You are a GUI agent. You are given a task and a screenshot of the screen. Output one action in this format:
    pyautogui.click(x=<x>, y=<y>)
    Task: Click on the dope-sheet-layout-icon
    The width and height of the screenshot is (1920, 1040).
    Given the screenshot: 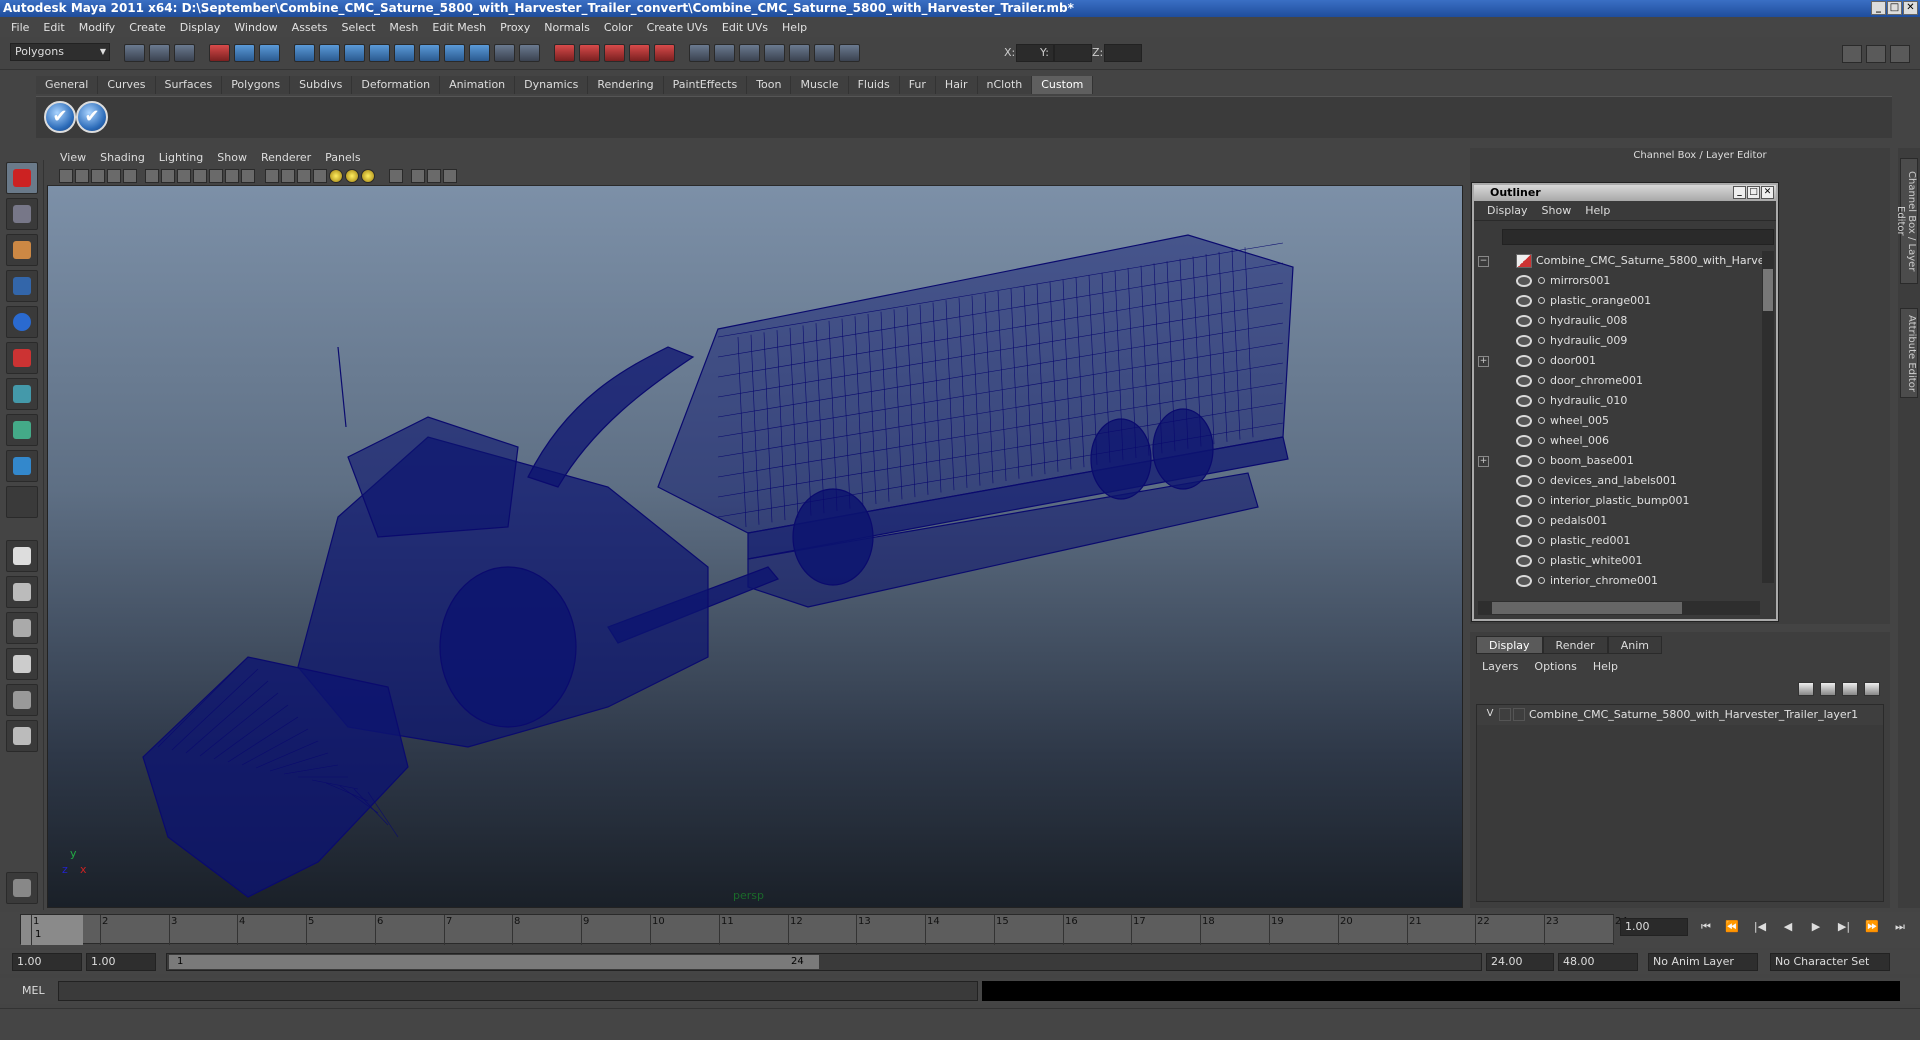 What is the action you would take?
    pyautogui.click(x=22, y=736)
    